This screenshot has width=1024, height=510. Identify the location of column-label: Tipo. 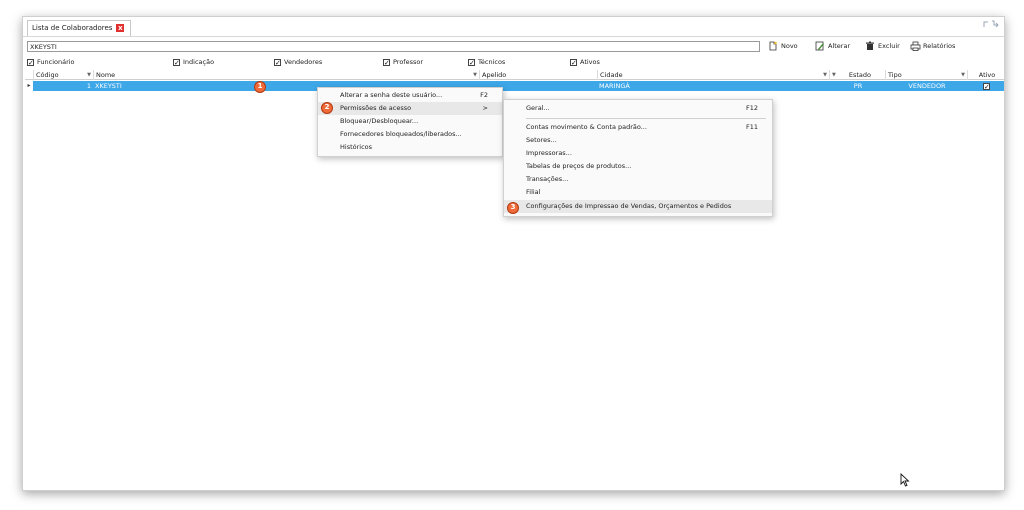
(895, 75).